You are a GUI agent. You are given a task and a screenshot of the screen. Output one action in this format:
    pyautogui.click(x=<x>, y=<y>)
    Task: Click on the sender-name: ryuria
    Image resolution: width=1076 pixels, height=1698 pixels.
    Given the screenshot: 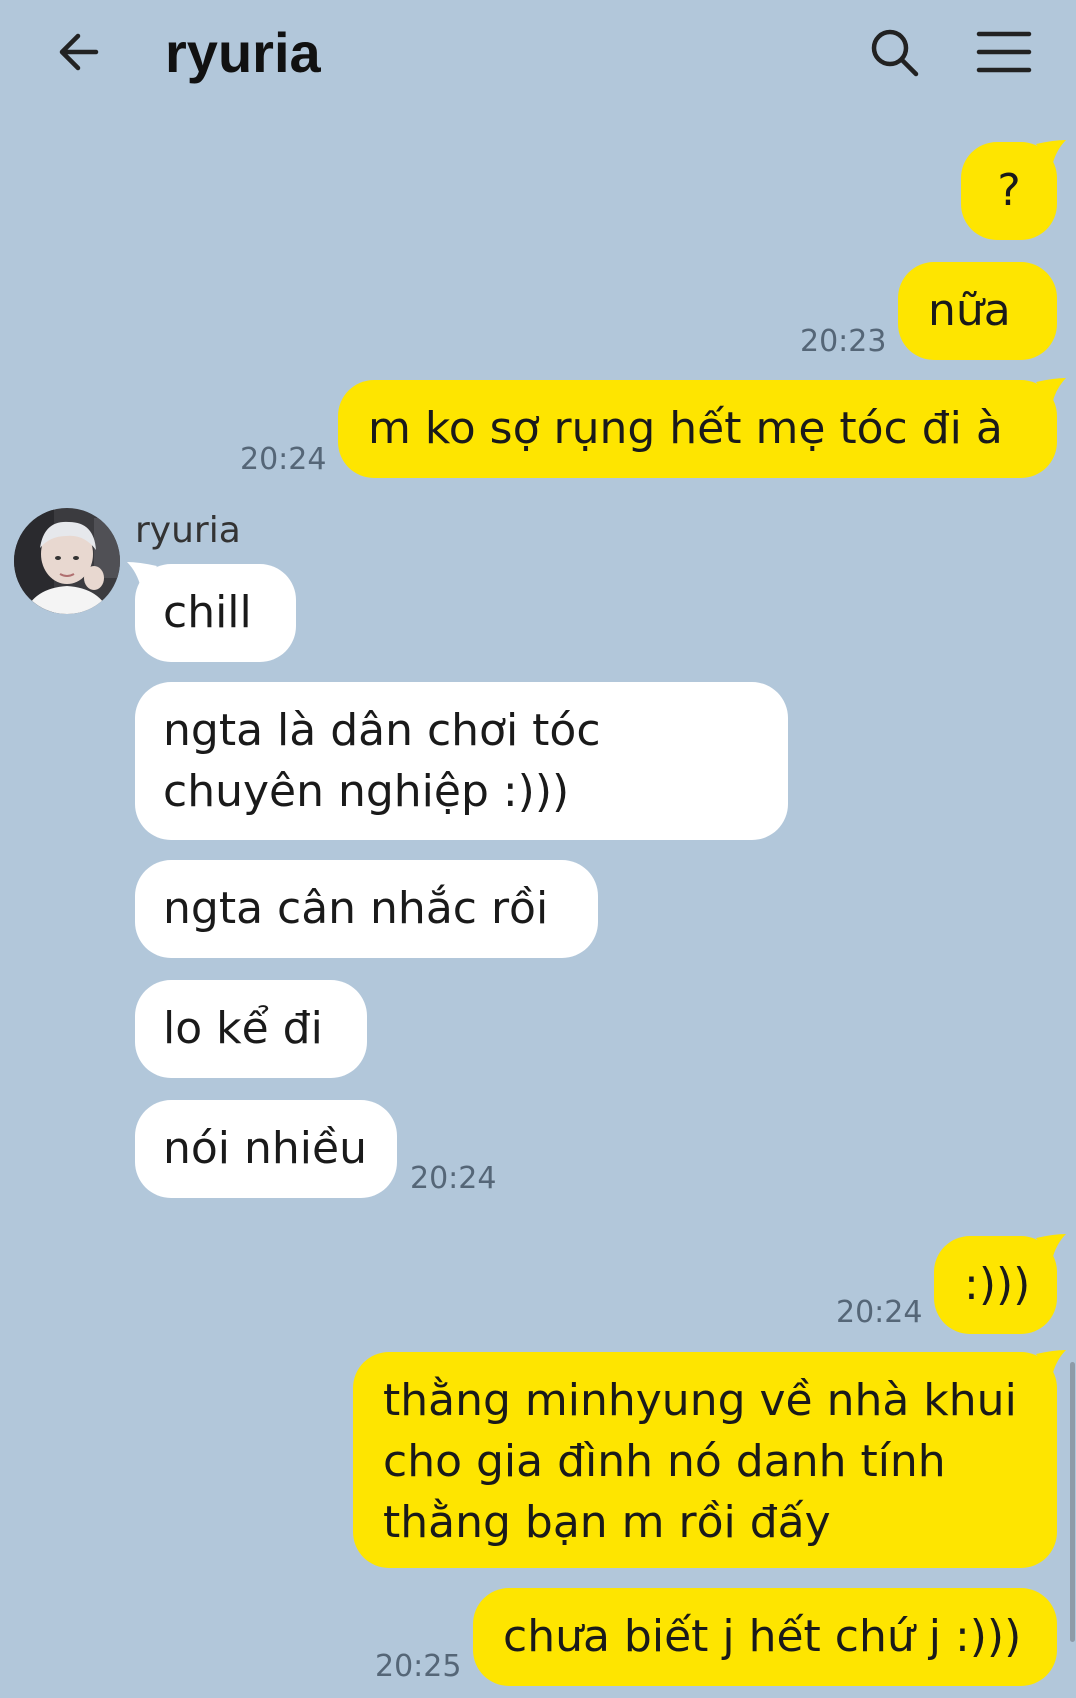 What is the action you would take?
    pyautogui.click(x=188, y=530)
    